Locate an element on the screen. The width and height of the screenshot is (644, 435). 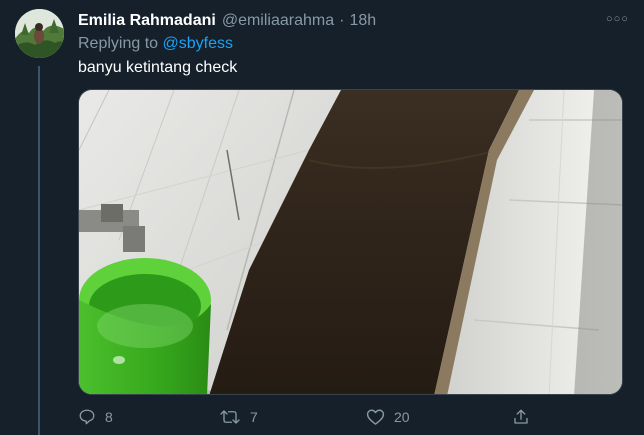
like-button: 20 is located at coordinates (388, 417).